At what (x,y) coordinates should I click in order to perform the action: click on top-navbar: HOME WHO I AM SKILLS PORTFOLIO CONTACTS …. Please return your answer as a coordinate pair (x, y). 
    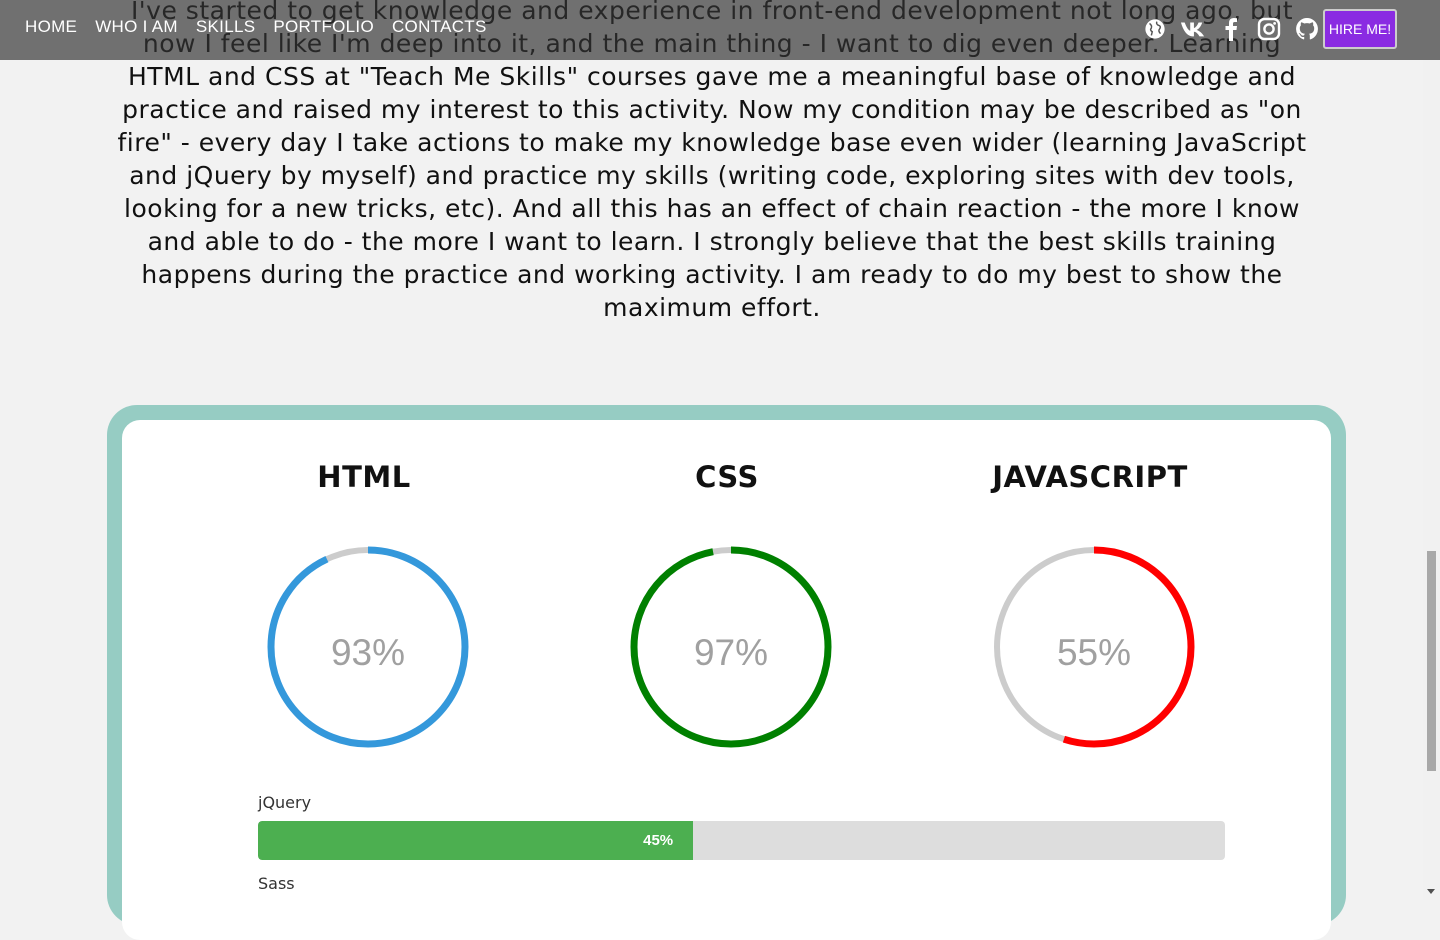
    Looking at the image, I should click on (720, 30).